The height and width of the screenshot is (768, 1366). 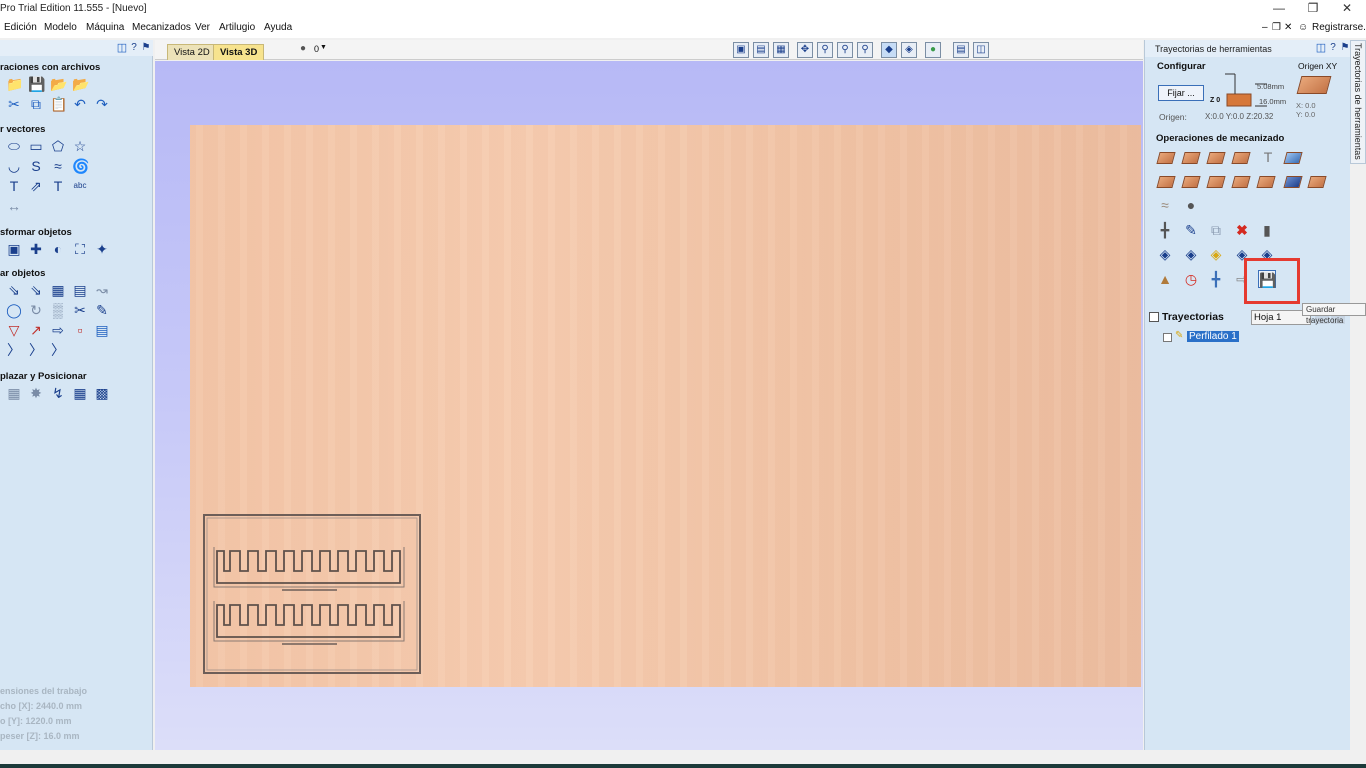 What do you see at coordinates (14, 350) in the screenshot?
I see `tab-a-icon: 〉` at bounding box center [14, 350].